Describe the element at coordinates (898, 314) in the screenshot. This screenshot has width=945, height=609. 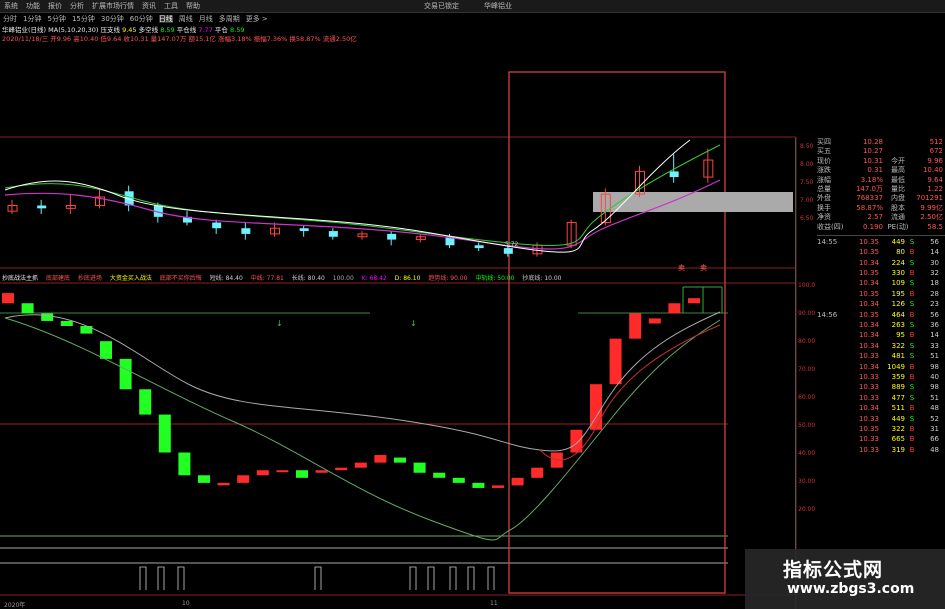
I see `tick-cell: 464` at that location.